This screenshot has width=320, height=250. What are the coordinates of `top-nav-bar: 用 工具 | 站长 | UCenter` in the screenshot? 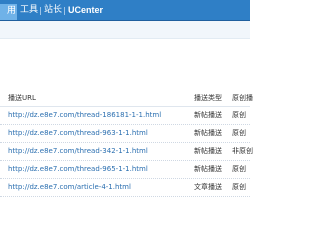 It's located at (125, 10).